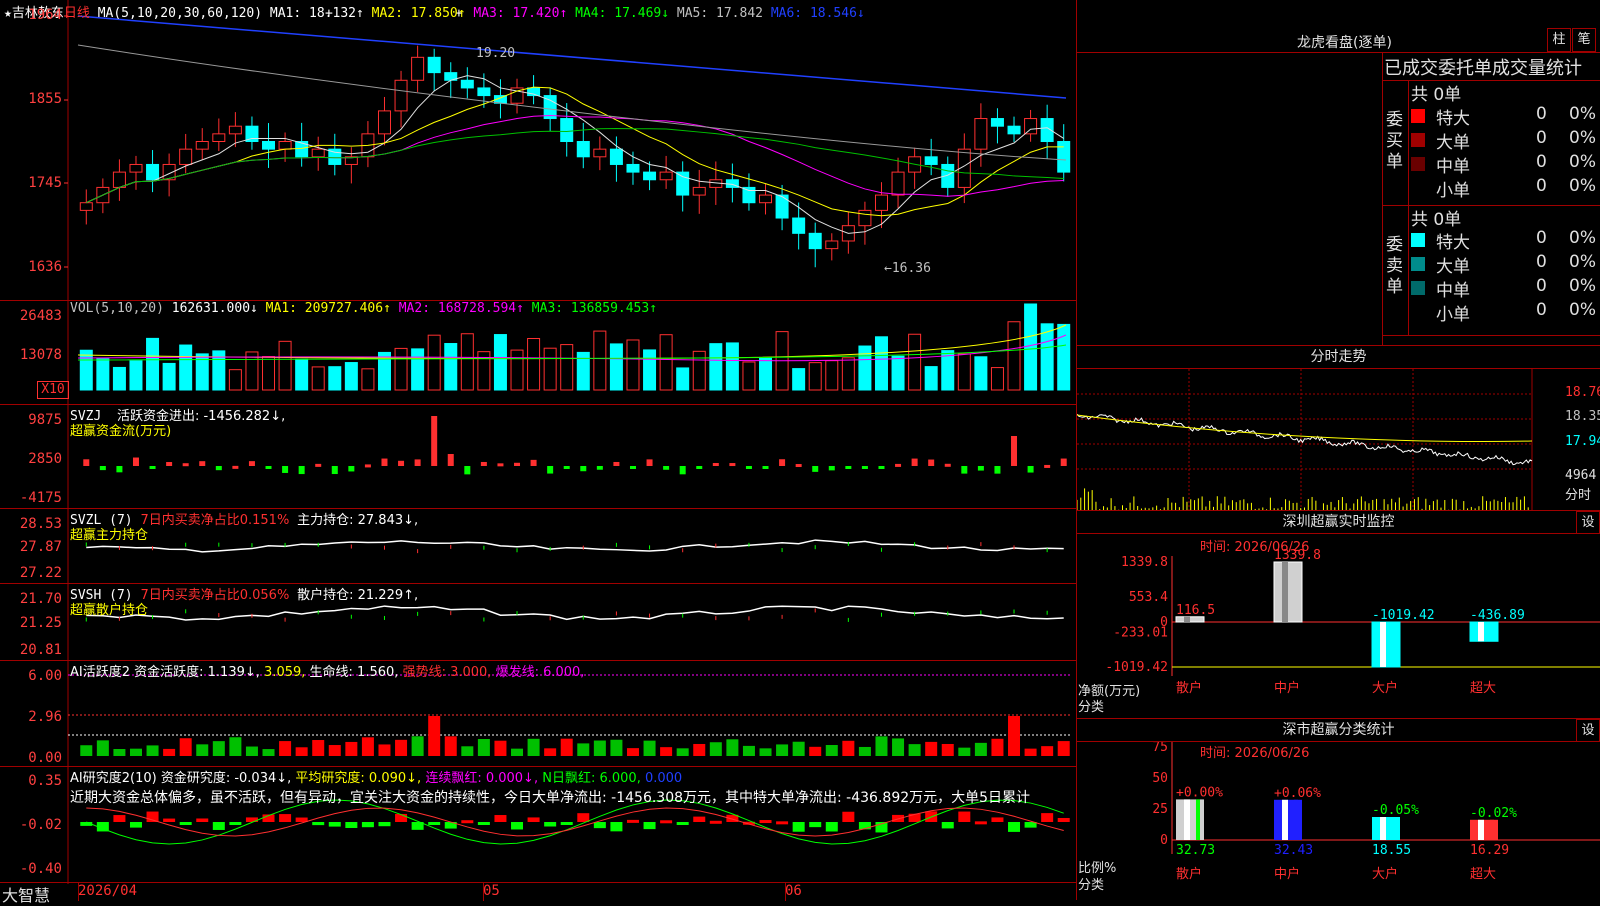 This screenshot has width=1600, height=906. Describe the element at coordinates (45, 99) in the screenshot. I see `kline-ytick-1: 1855` at that location.